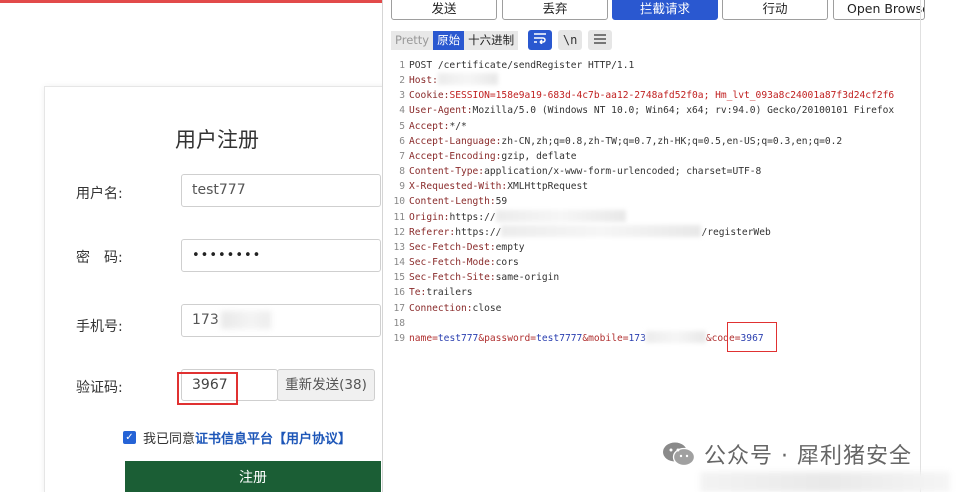  What do you see at coordinates (665, 10) in the screenshot?
I see `intercept-toggle-button: 拦截请求` at bounding box center [665, 10].